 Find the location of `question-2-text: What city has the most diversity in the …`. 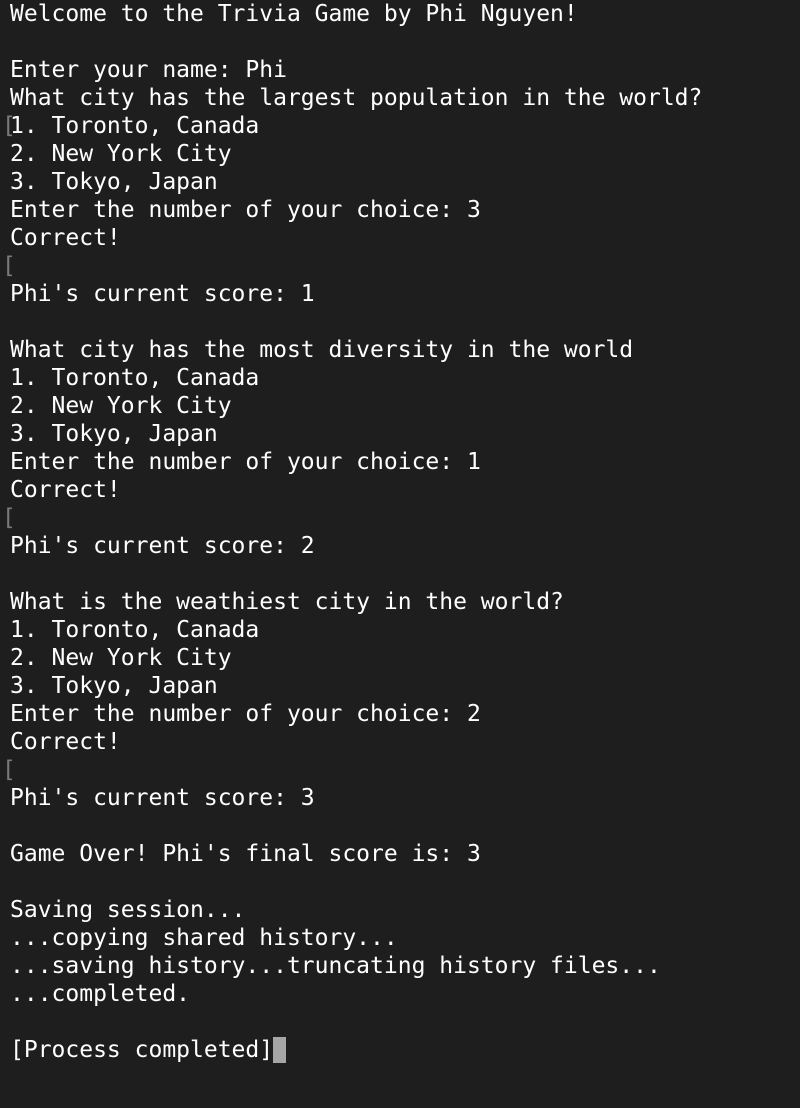

question-2-text: What city has the most diversity in the … is located at coordinates (322, 350).